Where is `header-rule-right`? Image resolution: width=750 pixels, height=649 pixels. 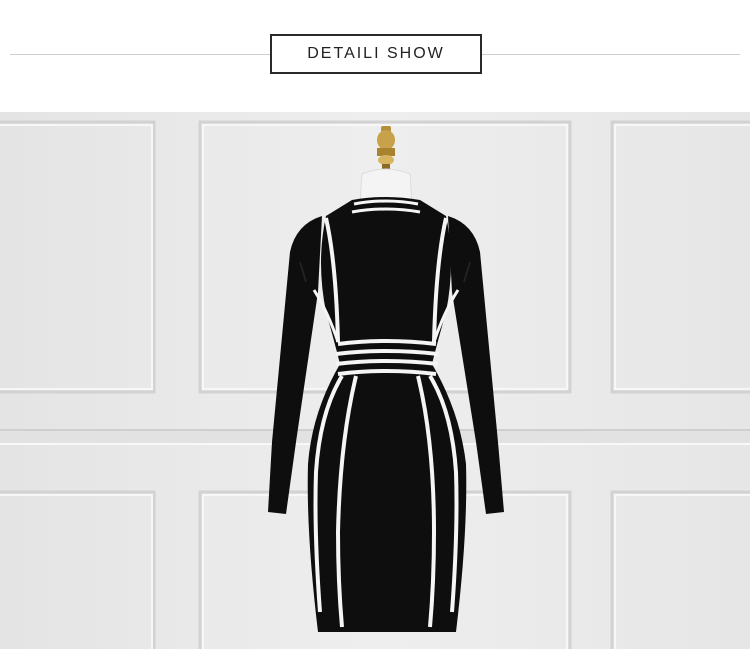 header-rule-right is located at coordinates (611, 54).